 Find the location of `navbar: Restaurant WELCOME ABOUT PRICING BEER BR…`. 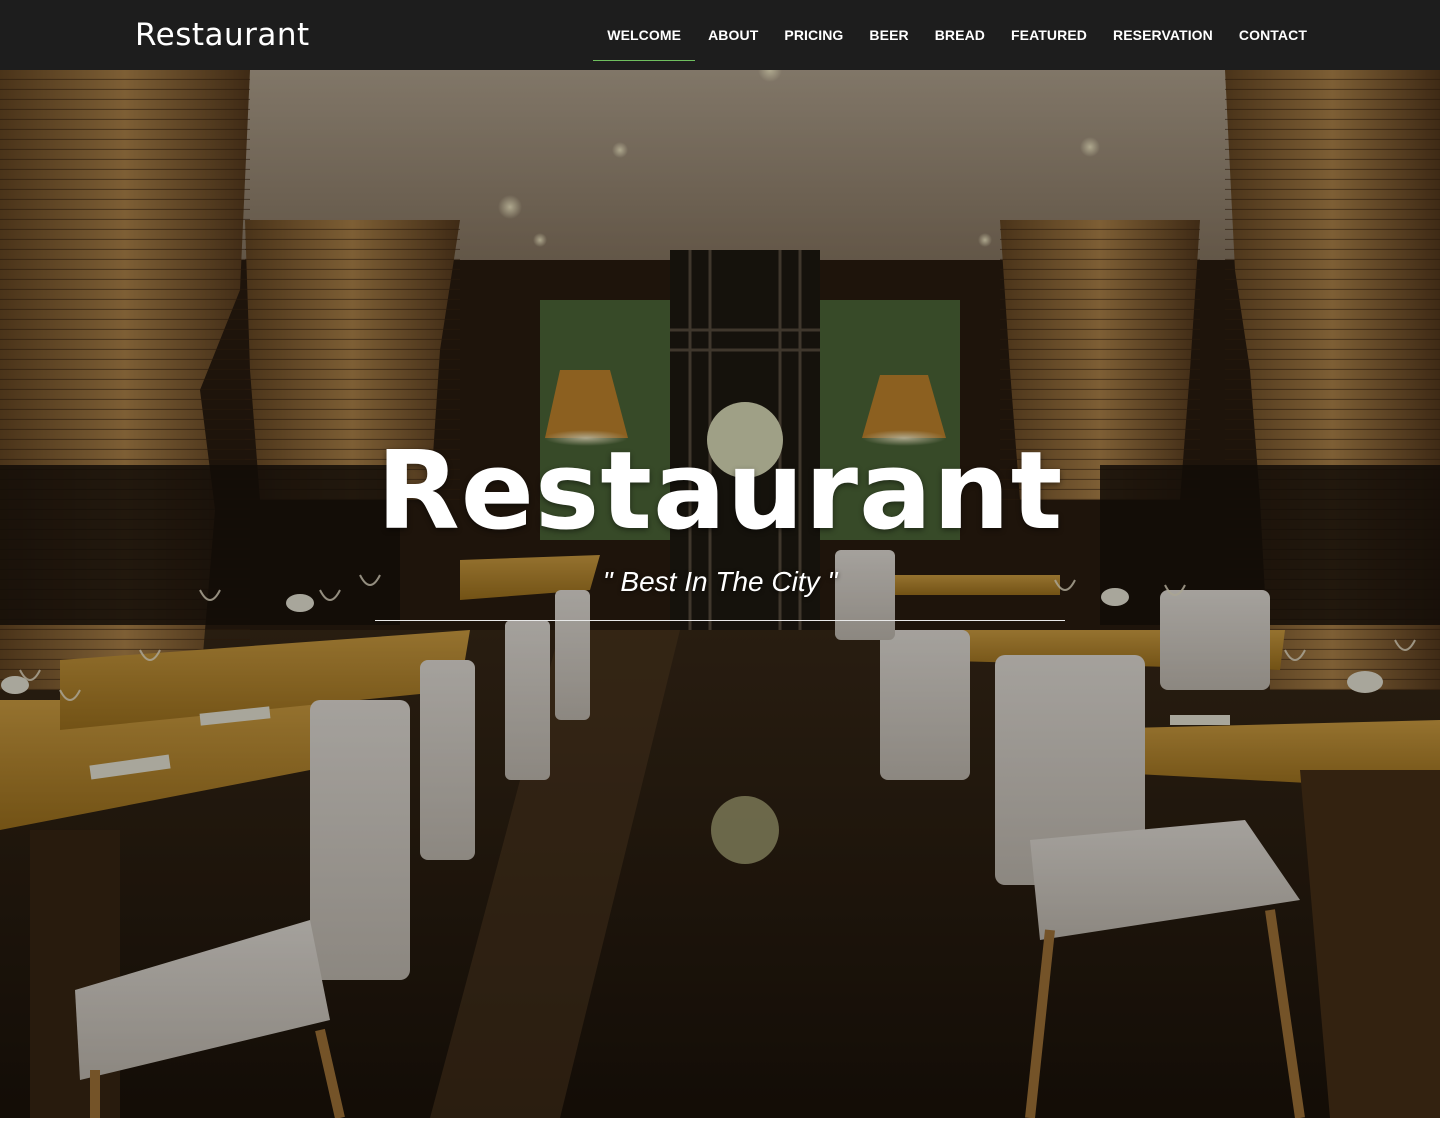

navbar: Restaurant WELCOME ABOUT PRICING BEER BR… is located at coordinates (720, 35).